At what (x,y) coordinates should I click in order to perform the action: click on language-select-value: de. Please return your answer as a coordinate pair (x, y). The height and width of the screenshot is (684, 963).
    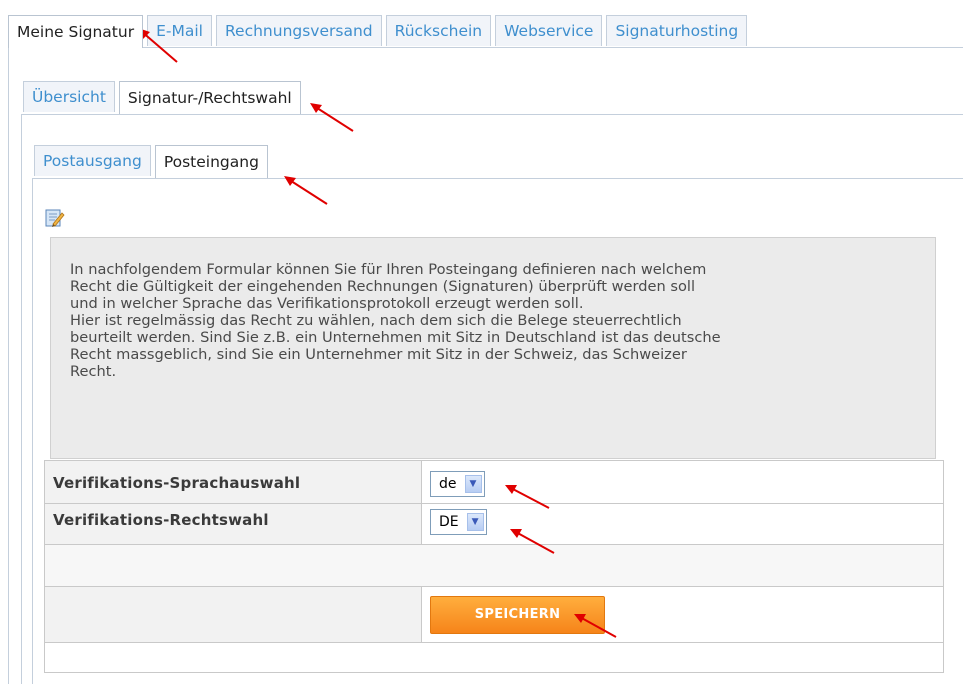
    Looking at the image, I should click on (448, 484).